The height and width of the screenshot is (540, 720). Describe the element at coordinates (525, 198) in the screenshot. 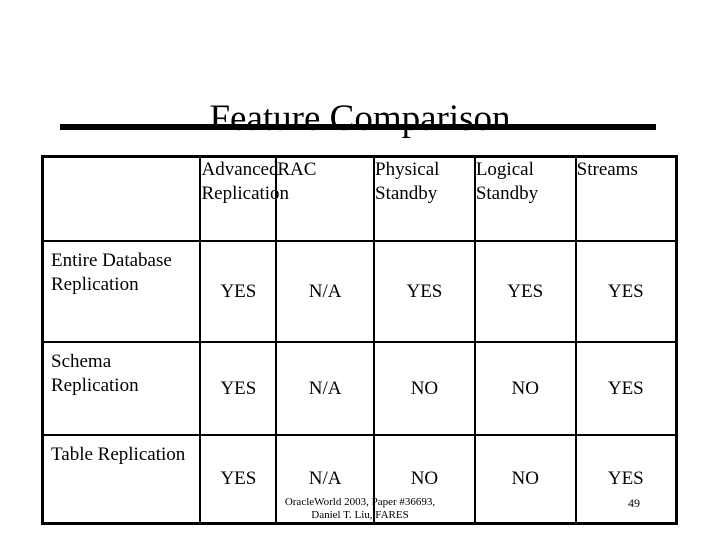

I see `column-header-logical-standby: Logical Standby` at that location.